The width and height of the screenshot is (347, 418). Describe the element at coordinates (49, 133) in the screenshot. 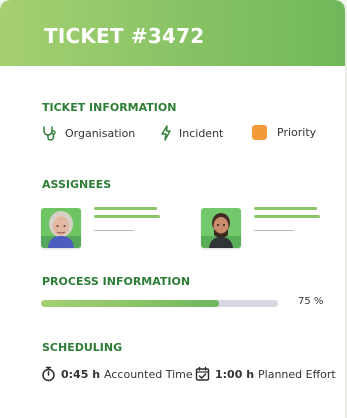

I see `stethoscope-icon` at that location.